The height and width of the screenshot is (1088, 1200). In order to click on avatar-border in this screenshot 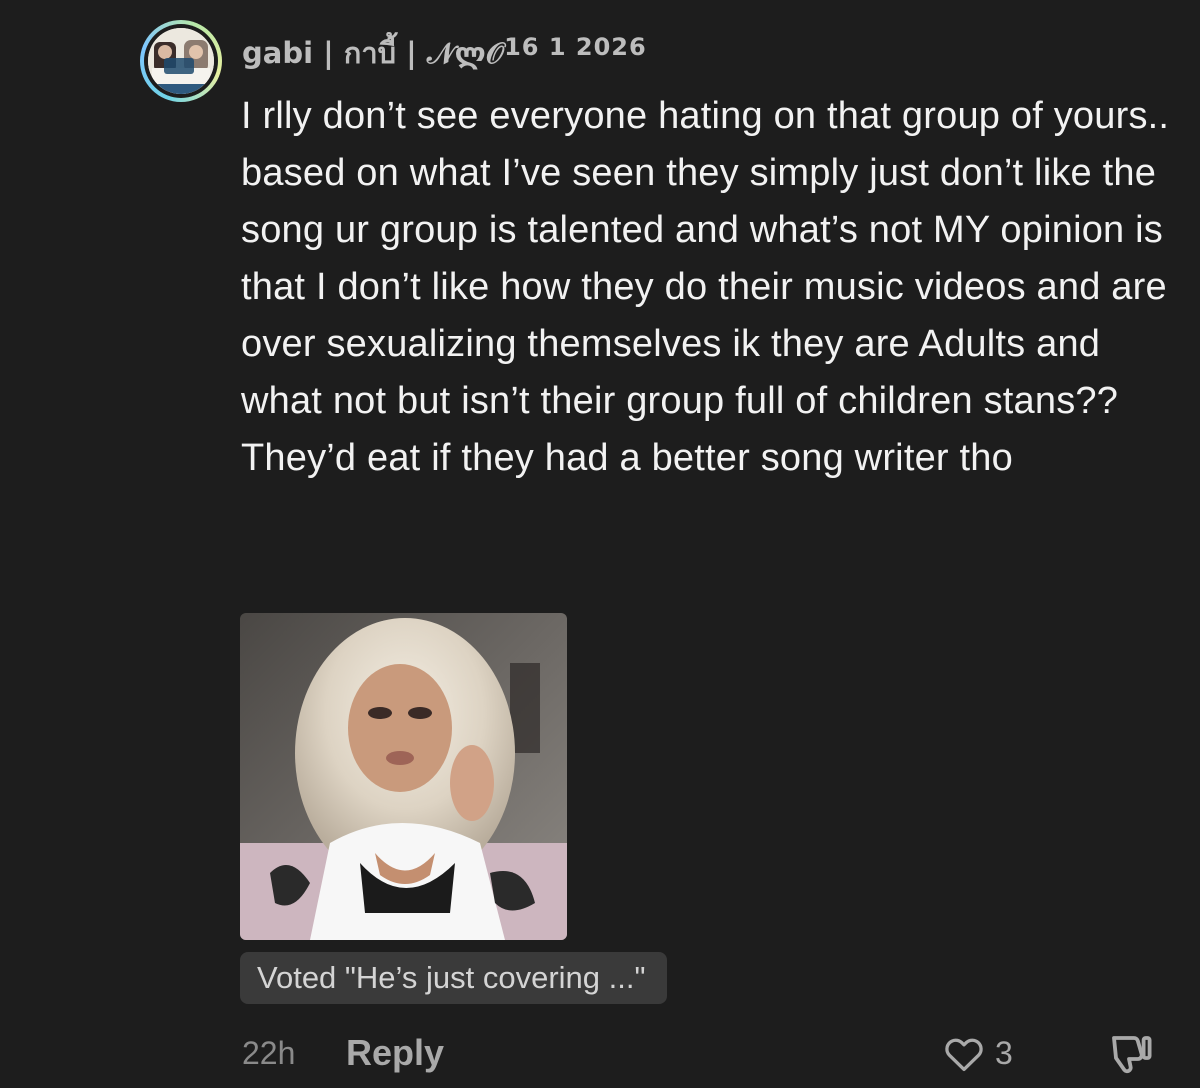, I will do `click(181, 61)`.